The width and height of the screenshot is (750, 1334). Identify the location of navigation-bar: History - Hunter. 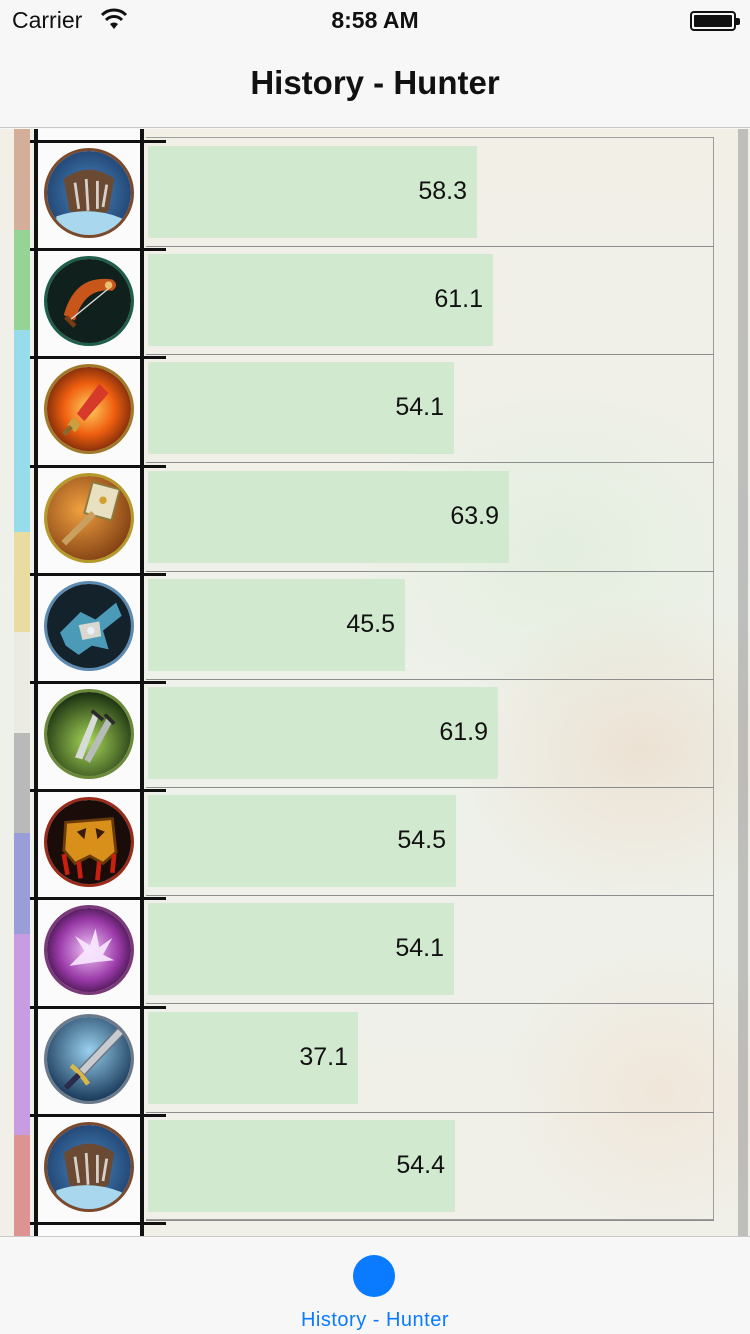
(375, 84).